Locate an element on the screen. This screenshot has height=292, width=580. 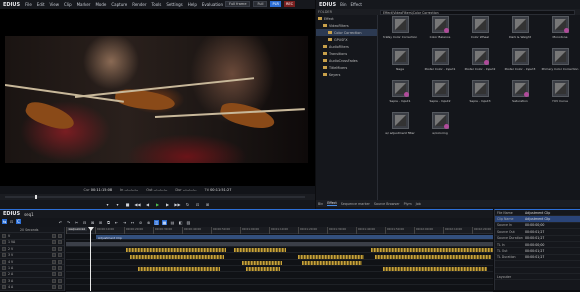
menu-settings: Settings is located at coordinates (174, 4).